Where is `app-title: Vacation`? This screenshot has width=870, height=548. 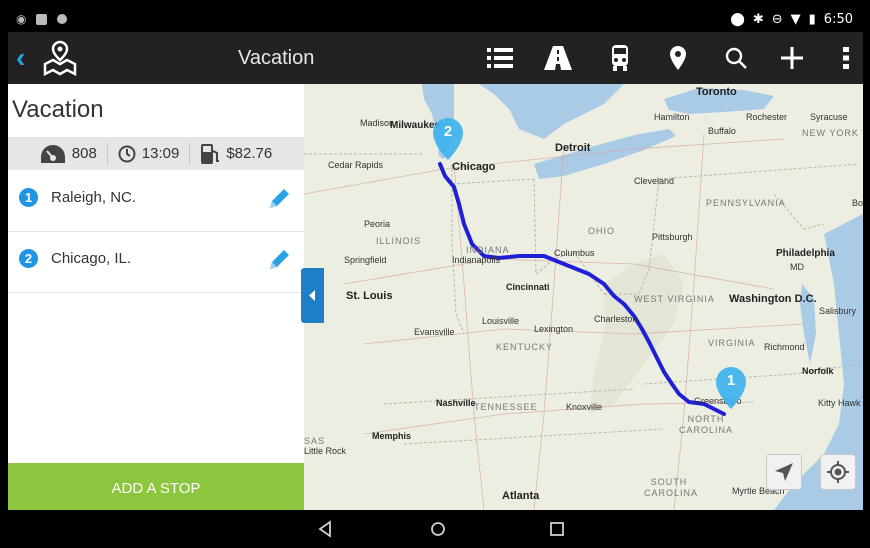 app-title: Vacation is located at coordinates (276, 58).